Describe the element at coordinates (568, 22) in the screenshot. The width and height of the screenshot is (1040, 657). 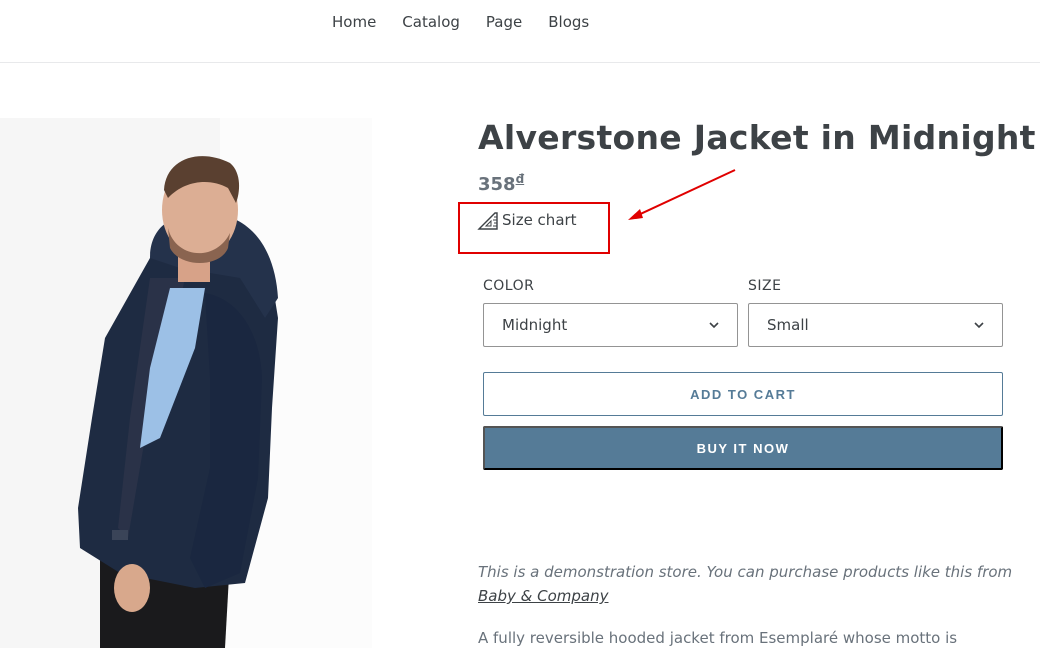
I see `nav-blogs-link: Blogs` at that location.